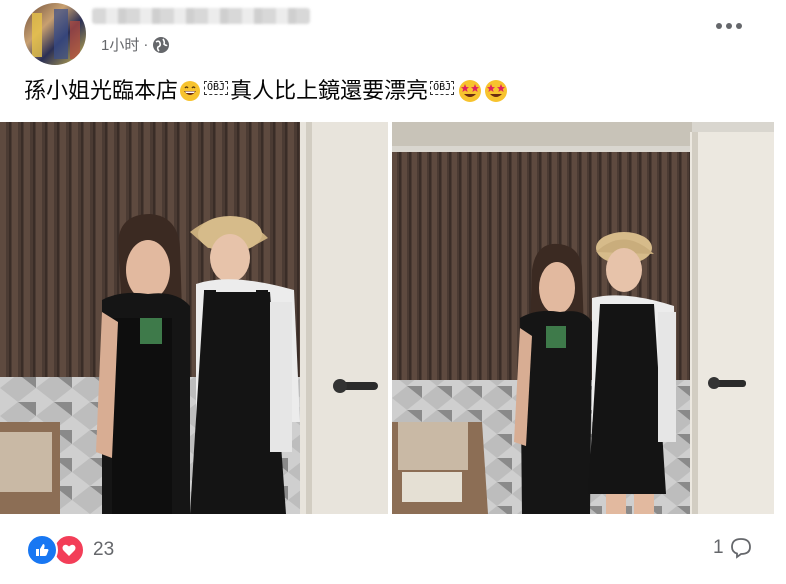 This screenshot has height=584, width=786. Describe the element at coordinates (718, 548) in the screenshot. I see `comment-count: 1` at that location.